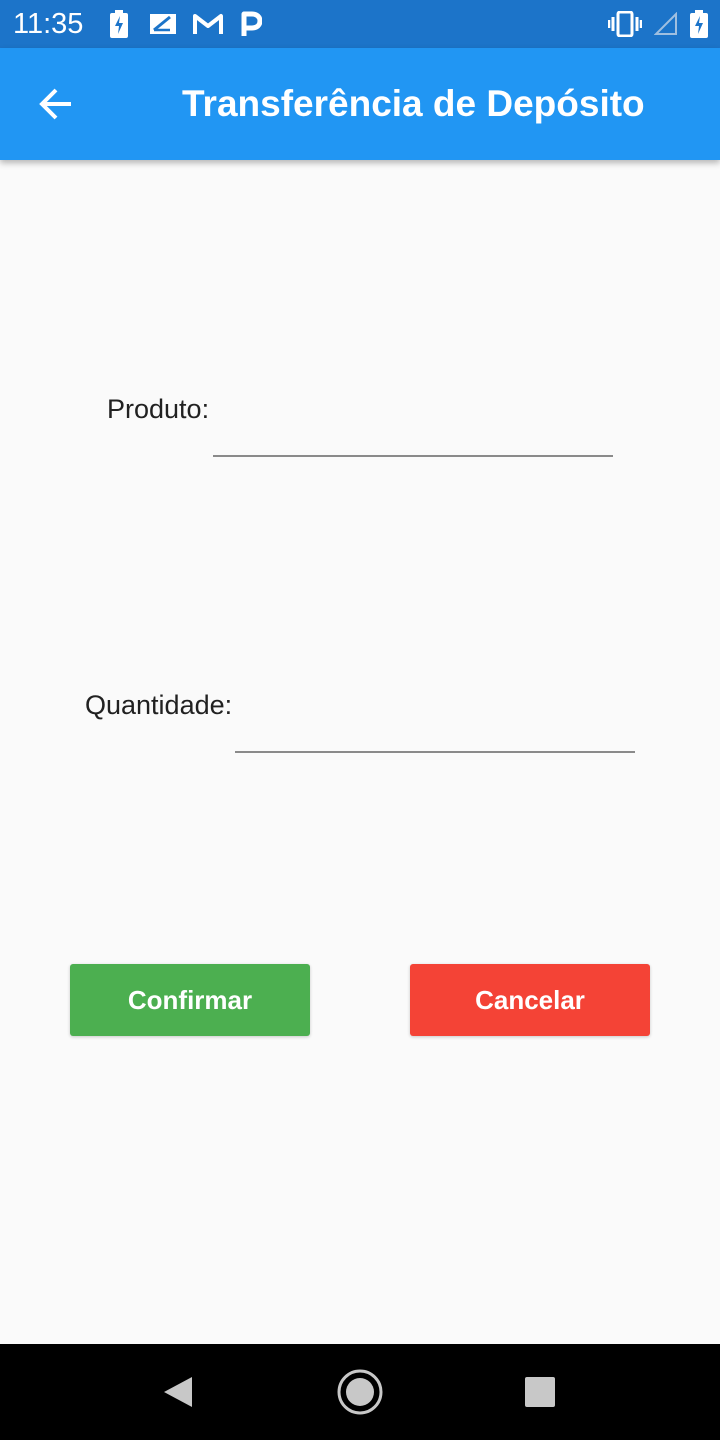 The image size is (720, 1440). I want to click on produto-input, so click(413, 435).